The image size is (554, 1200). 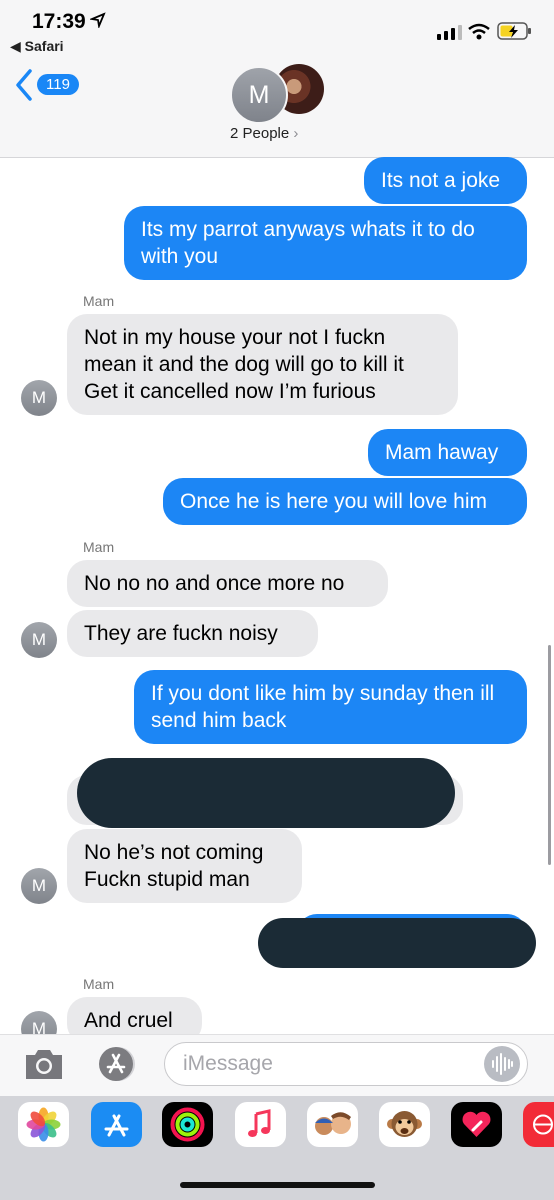 What do you see at coordinates (192, 633) in the screenshot?
I see `message-bubble-incoming: They are fuckn noisy` at bounding box center [192, 633].